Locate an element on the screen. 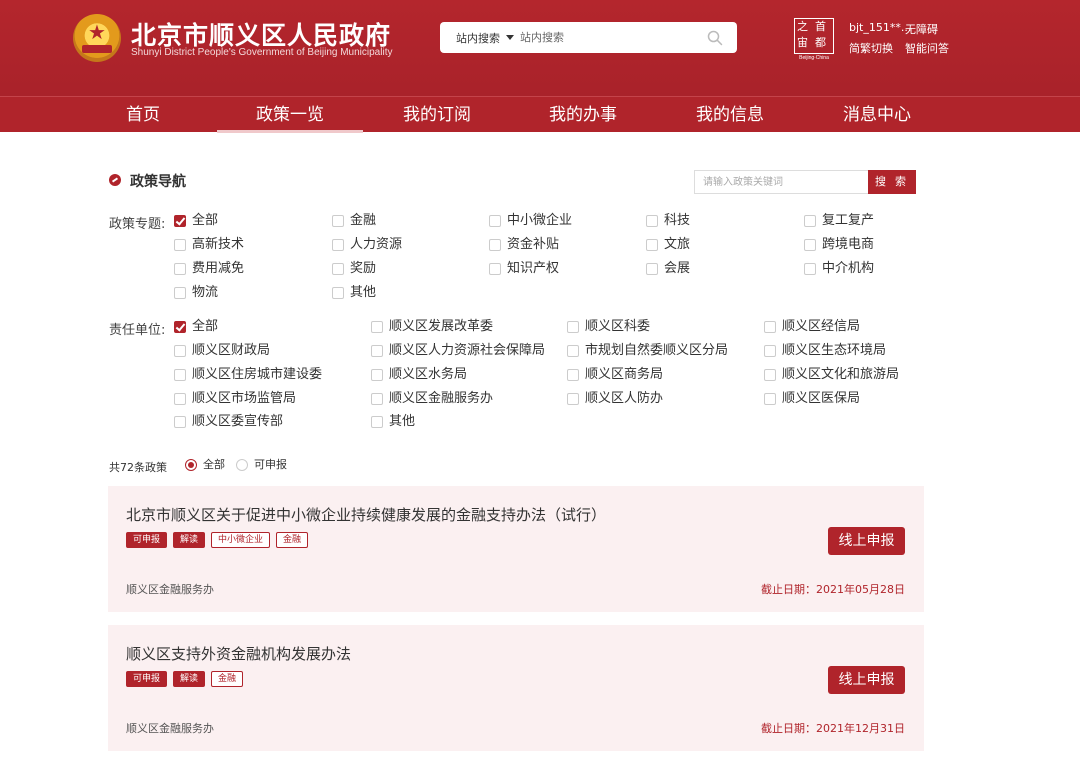  smart-qa-link: 智能问答 is located at coordinates (927, 48).